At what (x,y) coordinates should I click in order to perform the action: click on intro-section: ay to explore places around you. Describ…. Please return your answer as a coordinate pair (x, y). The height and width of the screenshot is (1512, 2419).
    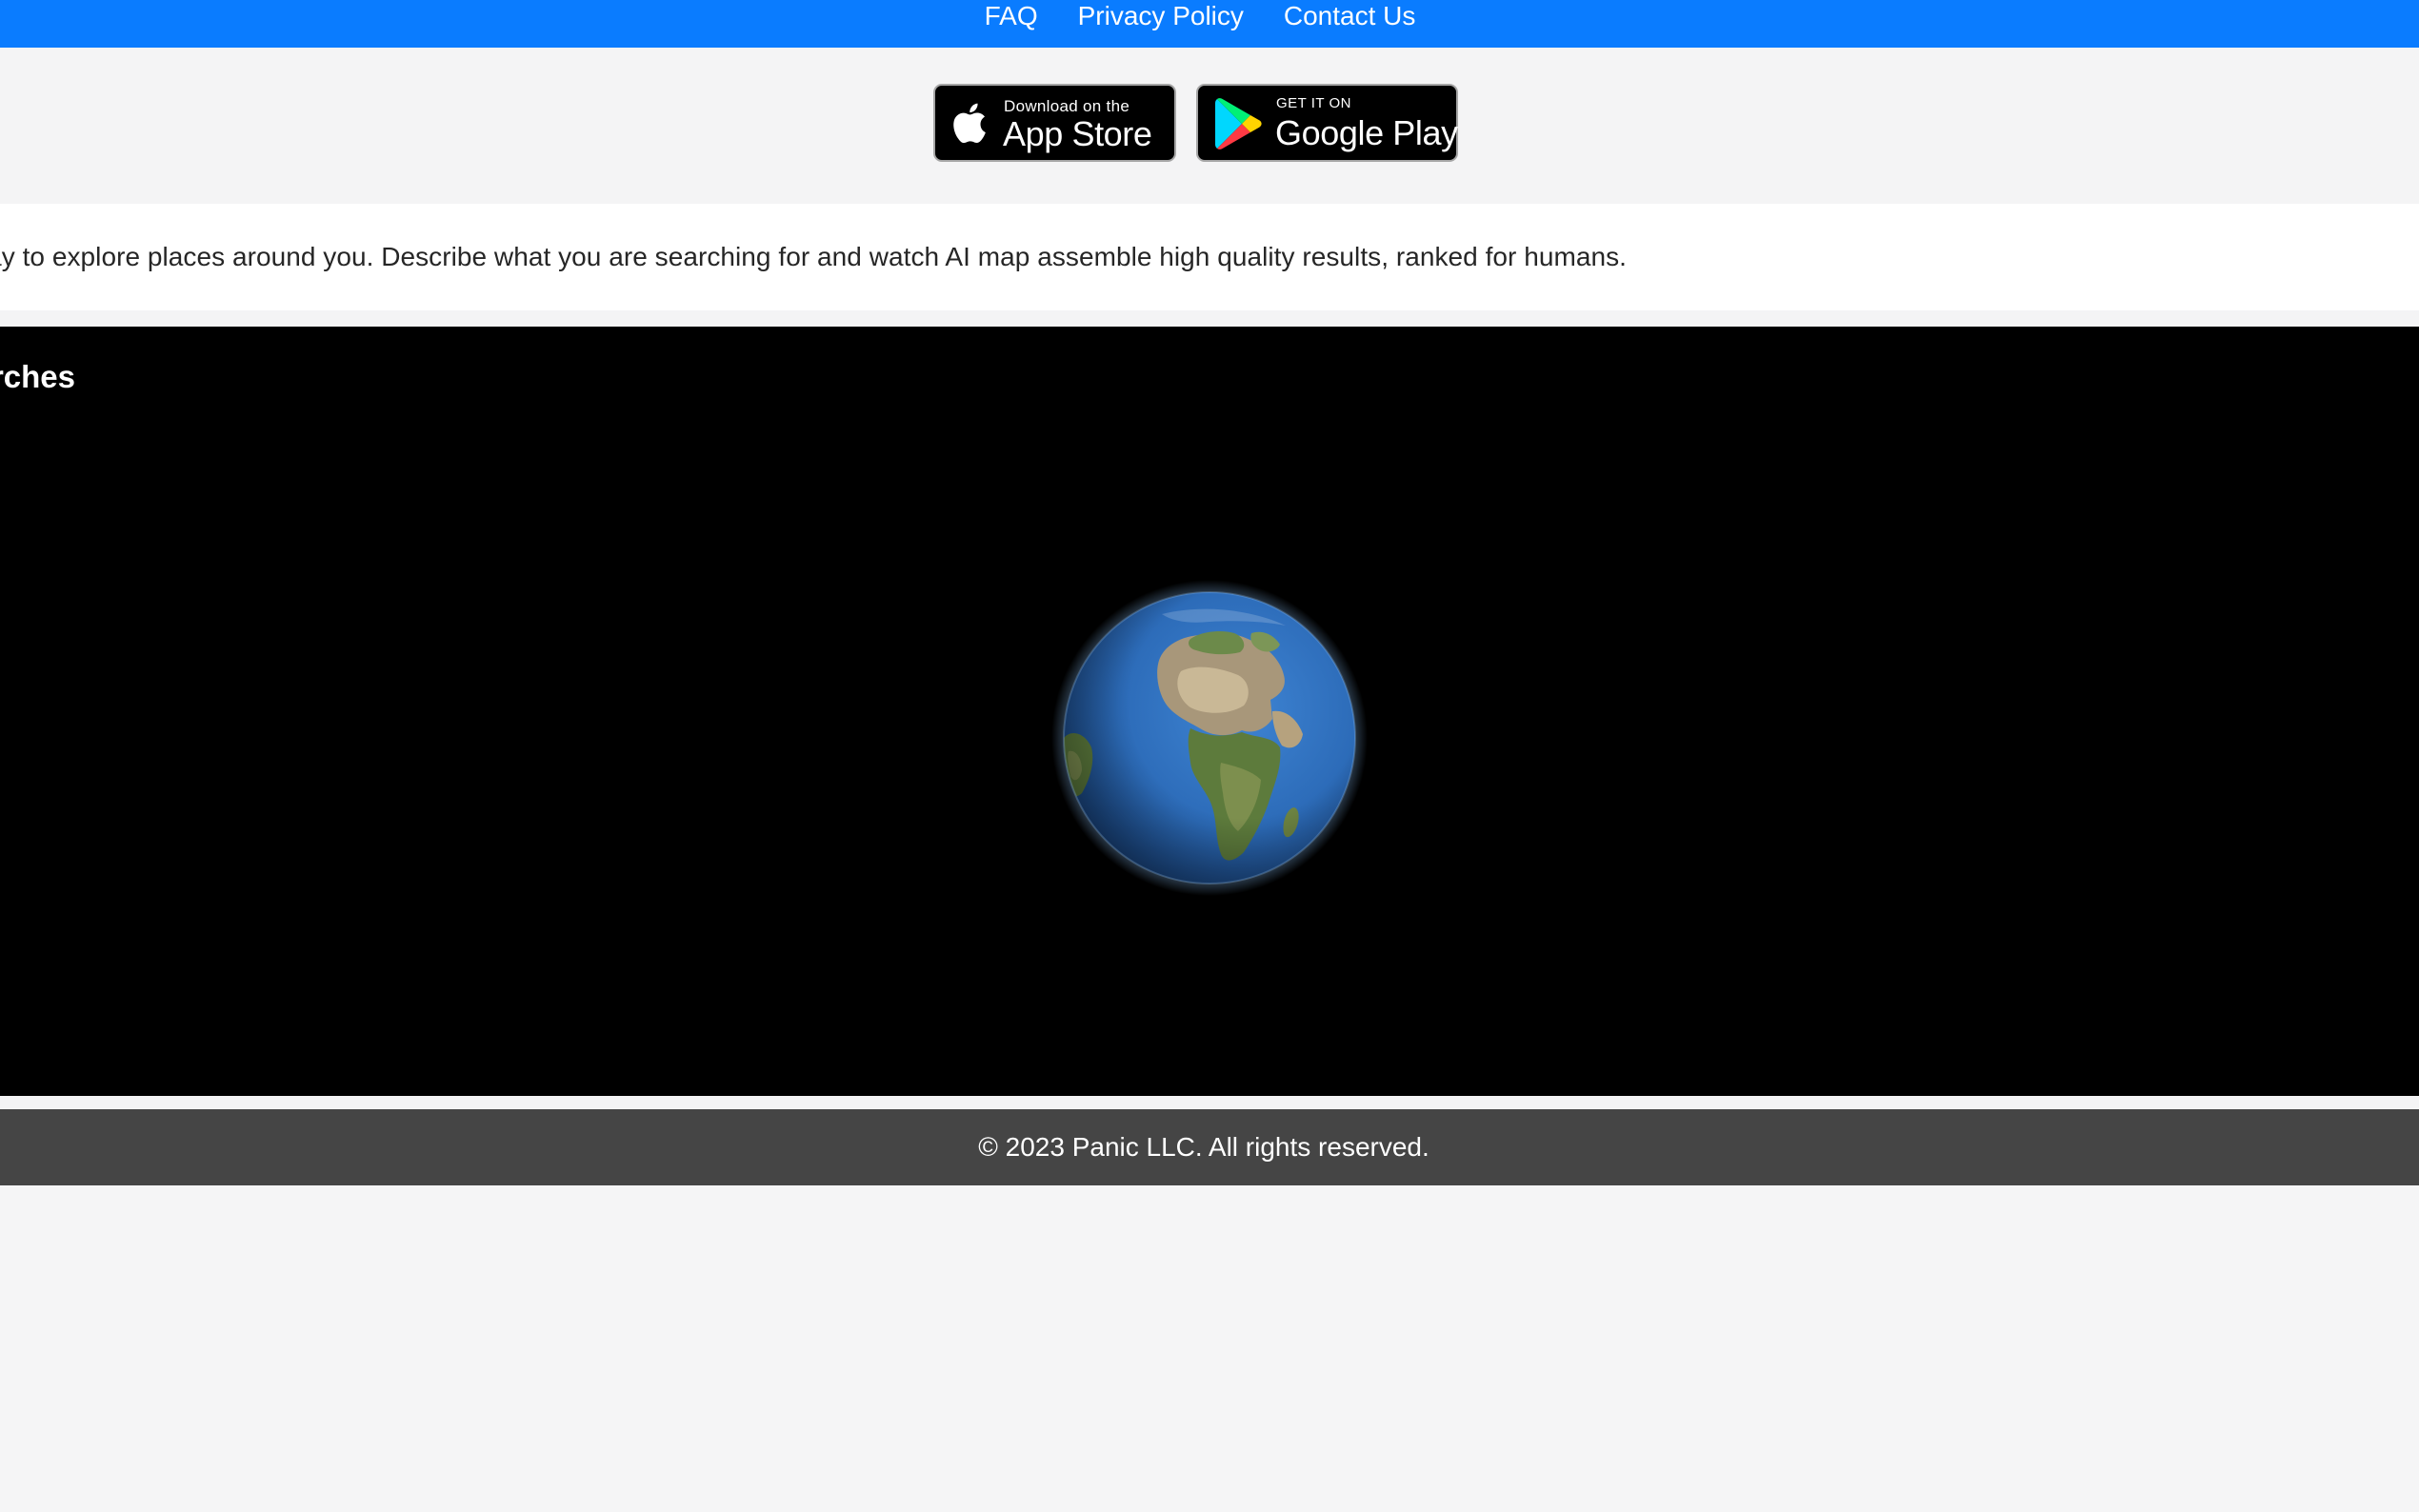
    Looking at the image, I should click on (1209, 264).